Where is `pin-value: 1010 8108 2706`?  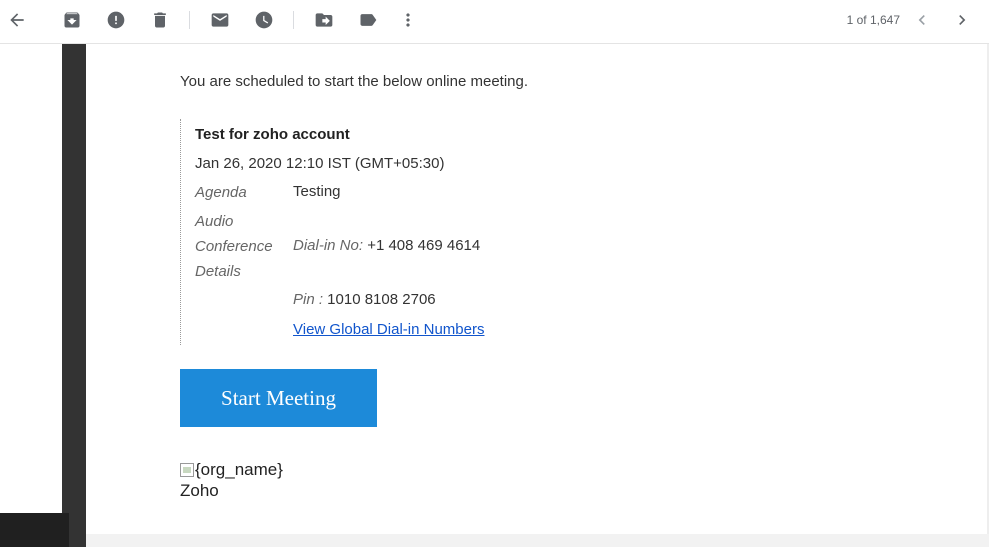
pin-value: 1010 8108 2706 is located at coordinates (379, 299).